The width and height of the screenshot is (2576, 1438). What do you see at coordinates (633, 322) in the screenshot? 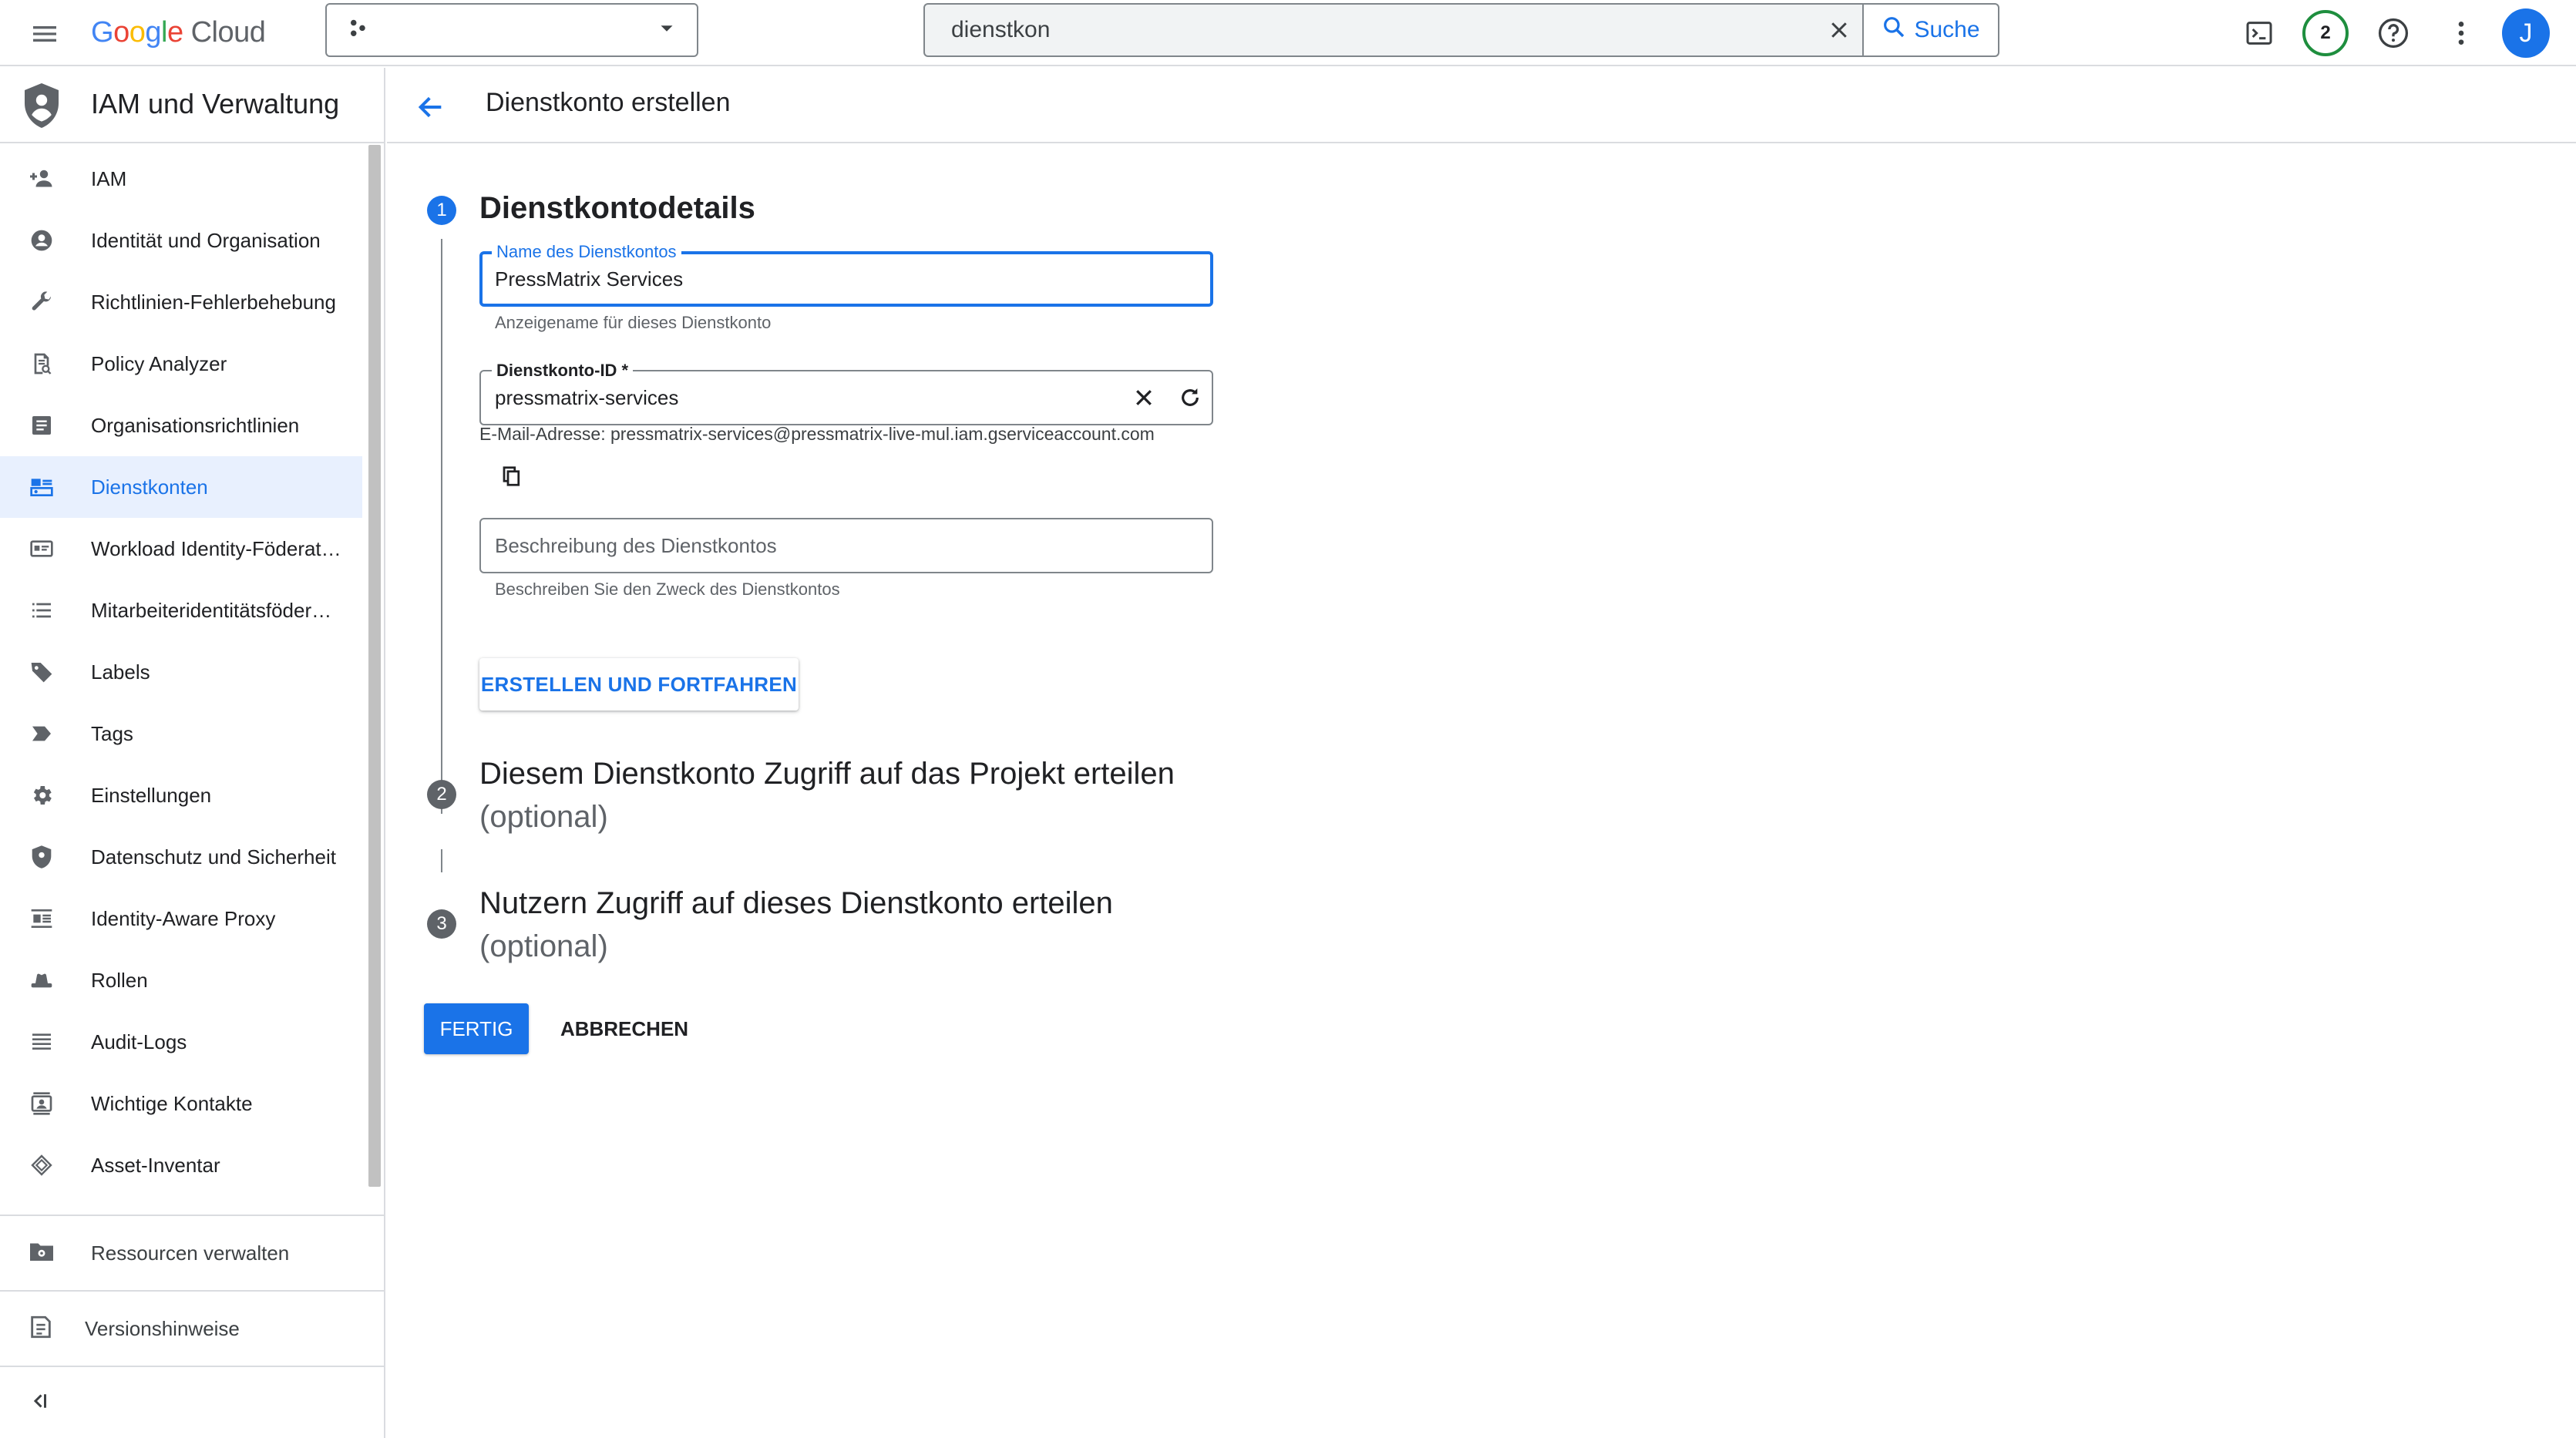
I see `service-account-name-hint: Anzeigename für dieses Dienstkonto` at bounding box center [633, 322].